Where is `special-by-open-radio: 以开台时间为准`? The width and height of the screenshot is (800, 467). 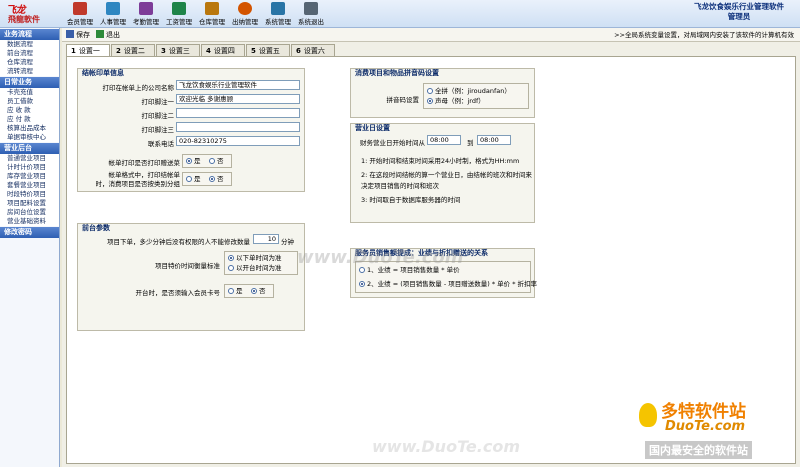 special-by-open-radio: 以开台时间为准 is located at coordinates (255, 268).